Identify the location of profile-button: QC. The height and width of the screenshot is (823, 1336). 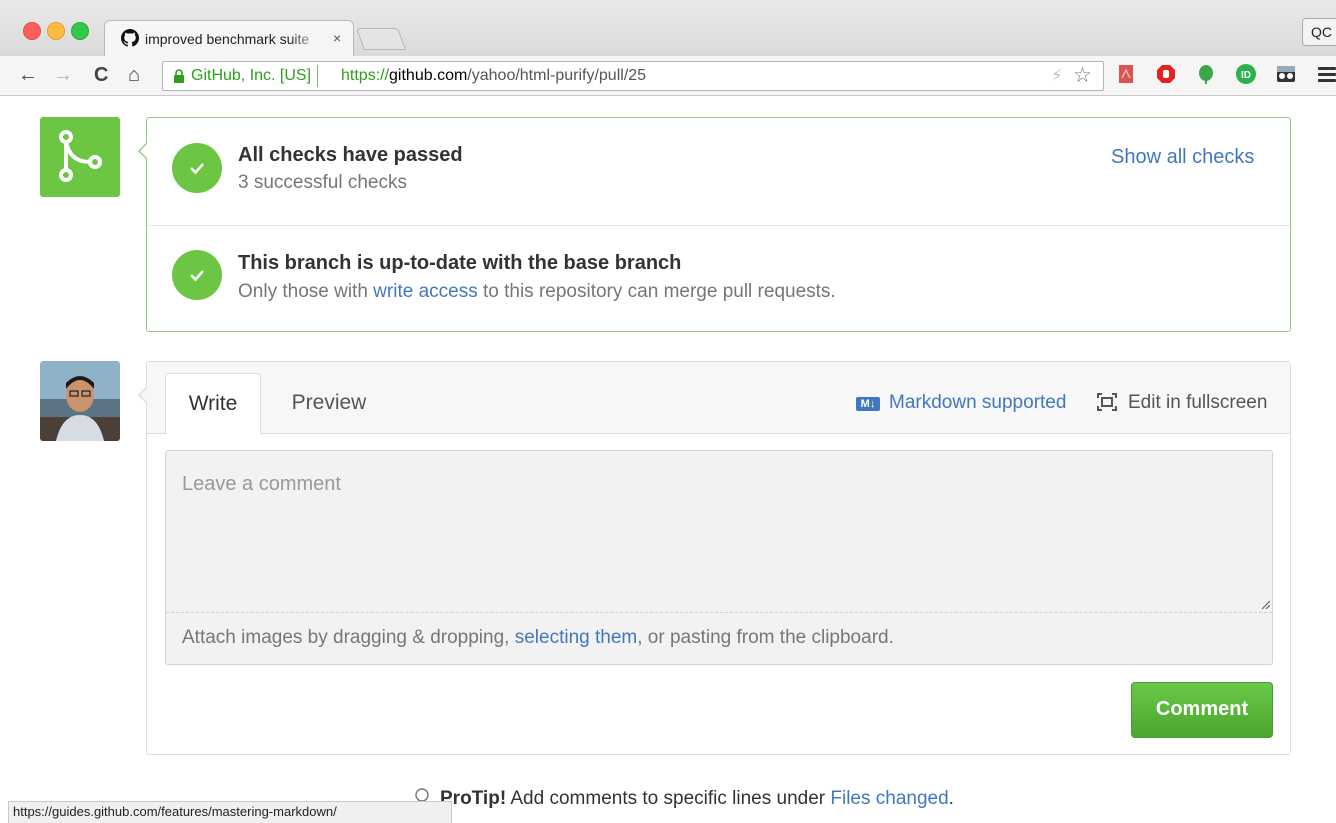
(1319, 32).